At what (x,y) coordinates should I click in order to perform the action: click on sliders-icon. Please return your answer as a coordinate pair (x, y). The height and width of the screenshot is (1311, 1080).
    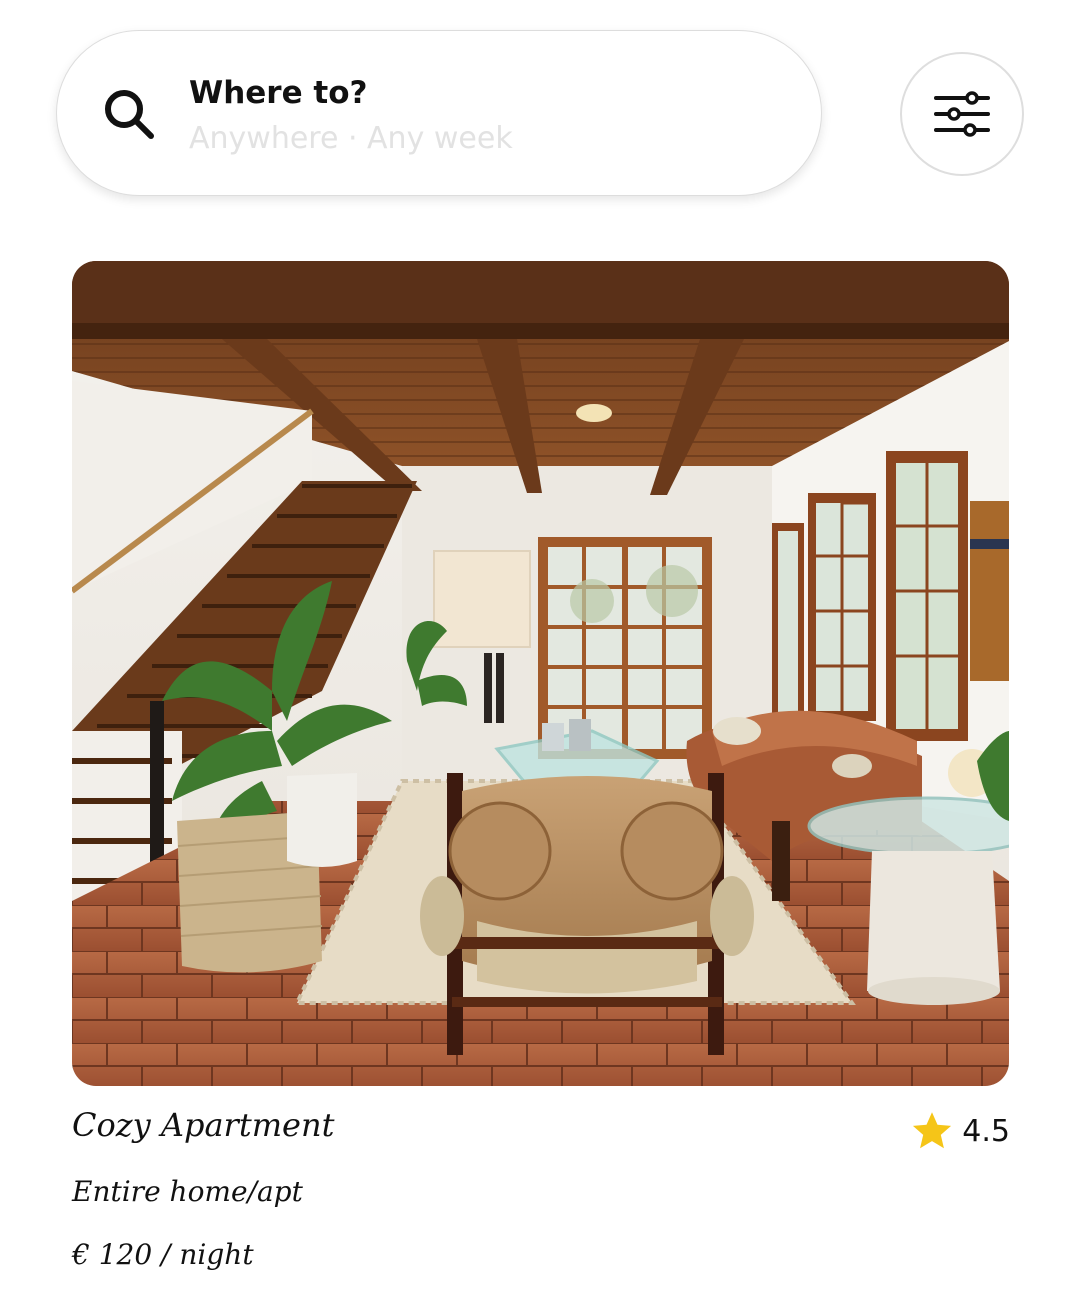
    Looking at the image, I should click on (962, 114).